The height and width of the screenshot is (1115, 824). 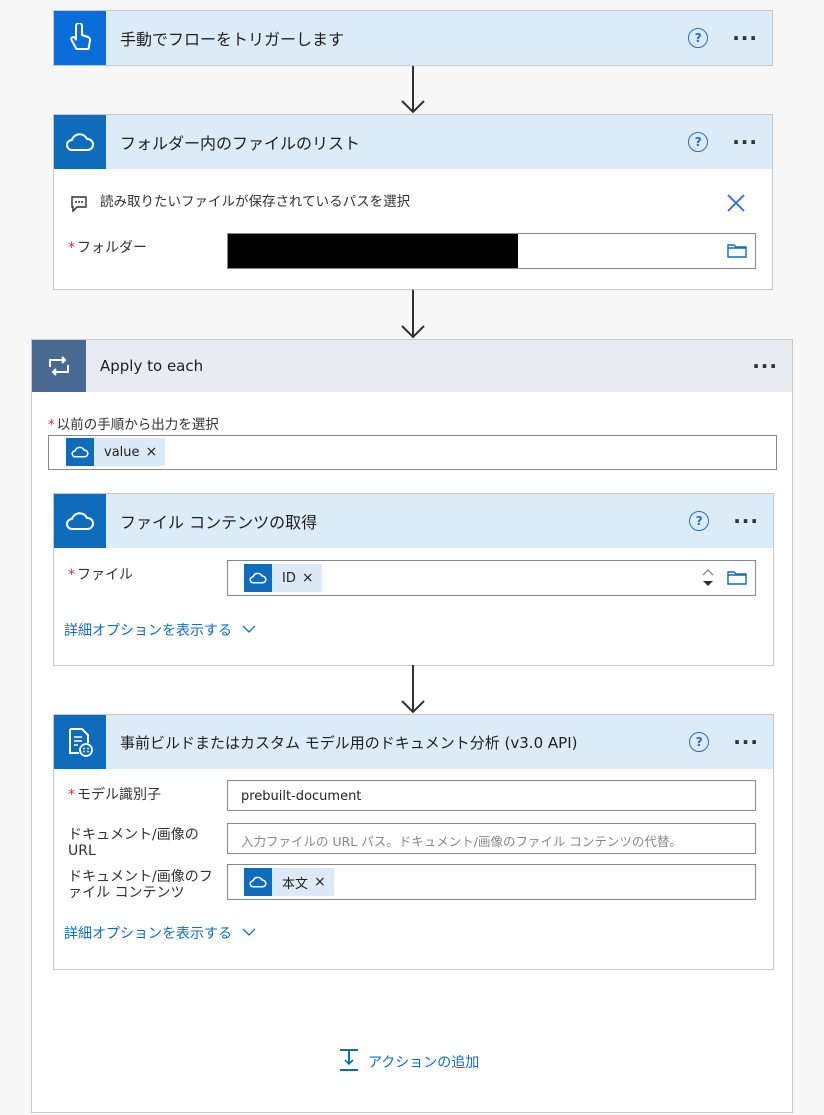 I want to click on file-content-label-line-1: ドキュメント/画像のフ, so click(x=140, y=877).